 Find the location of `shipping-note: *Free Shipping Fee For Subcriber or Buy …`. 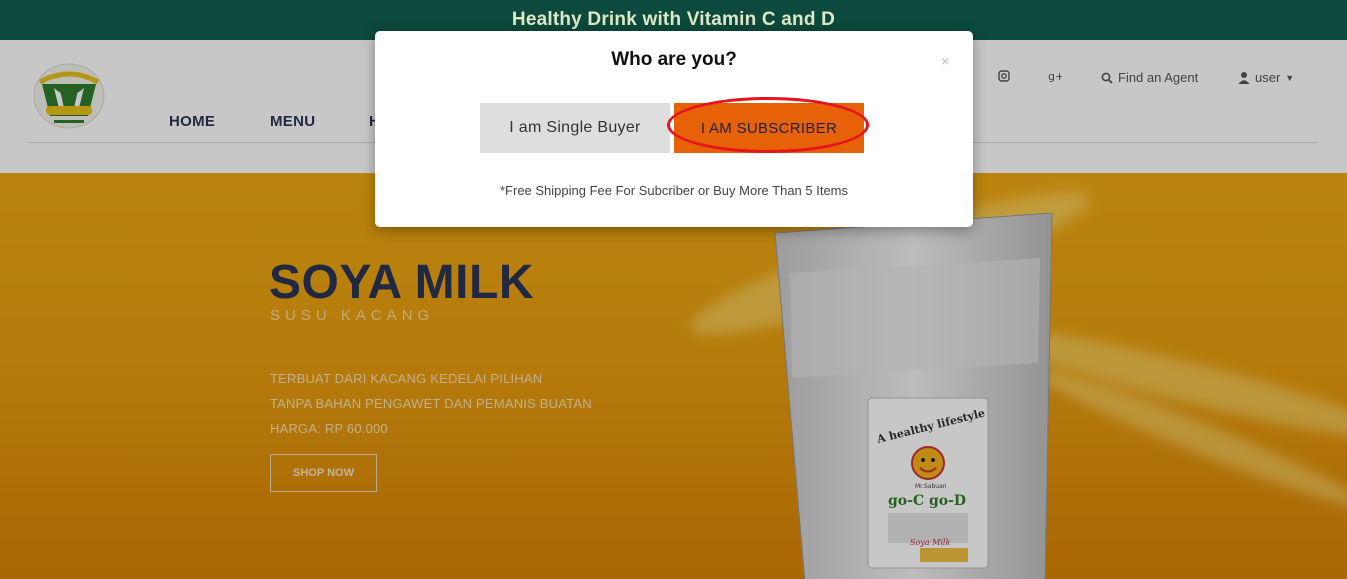

shipping-note: *Free Shipping Fee For Subcriber or Buy … is located at coordinates (674, 190).